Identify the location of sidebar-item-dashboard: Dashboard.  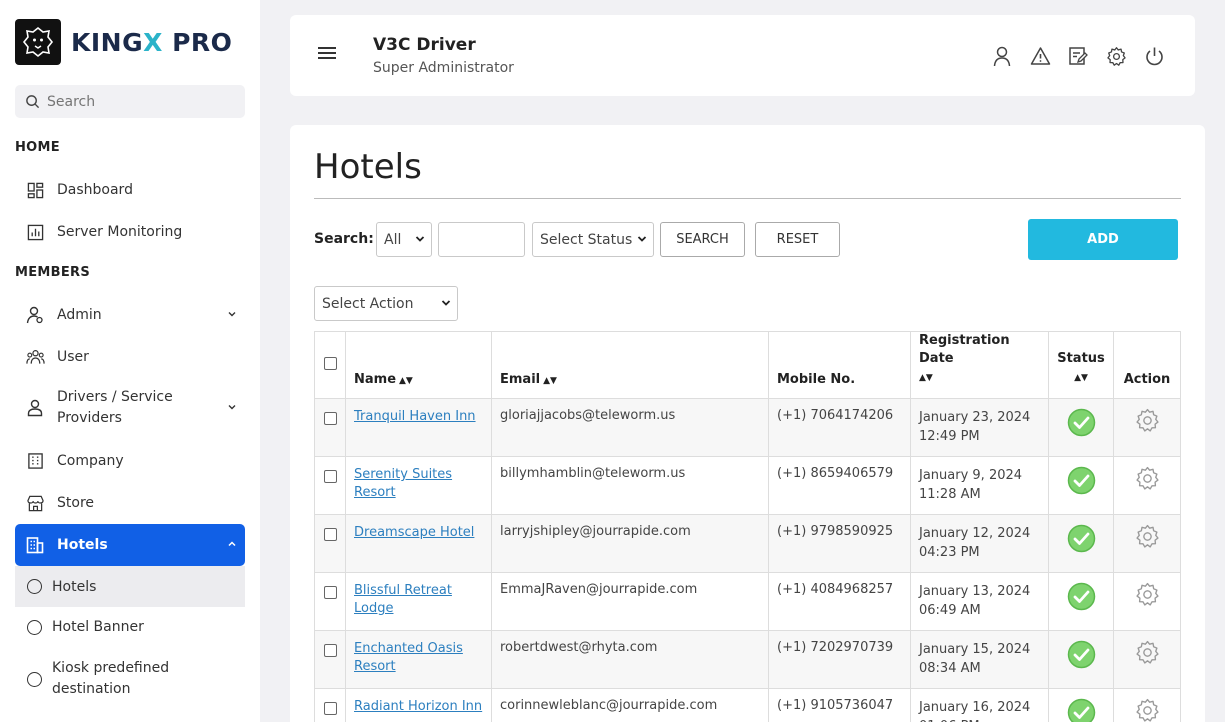
(130, 190).